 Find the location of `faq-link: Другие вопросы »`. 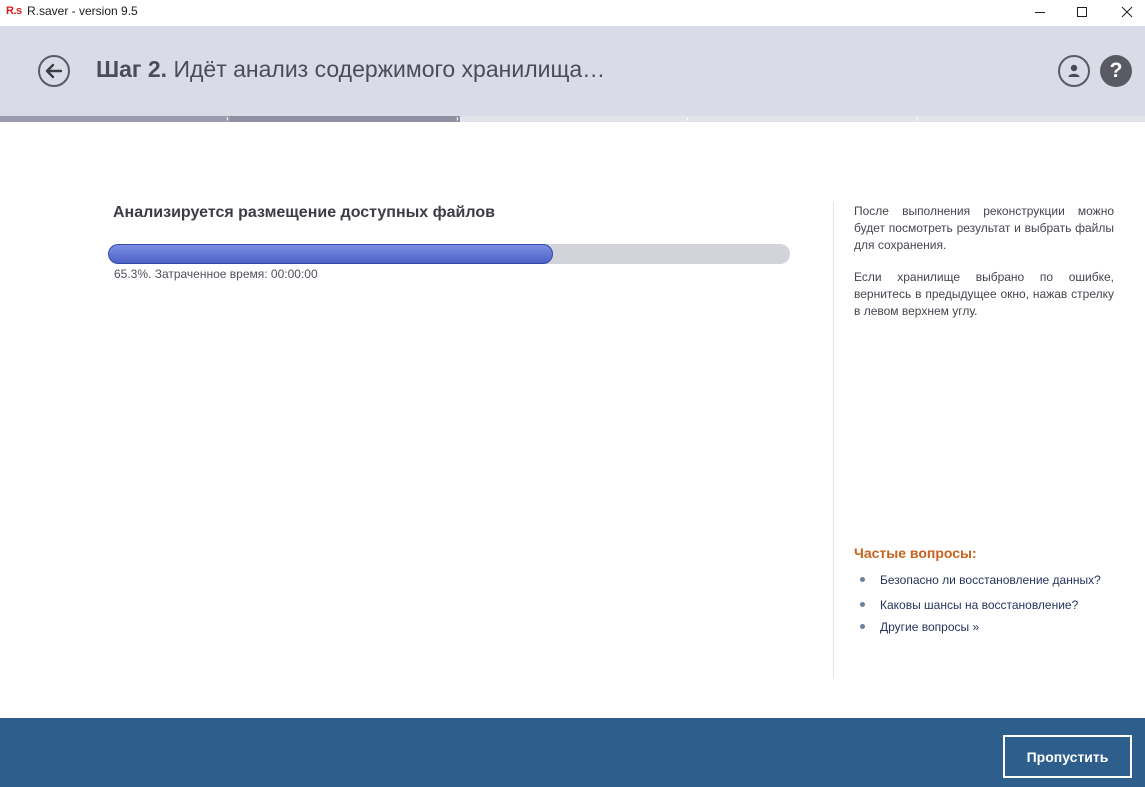

faq-link: Другие вопросы » is located at coordinates (919, 627).